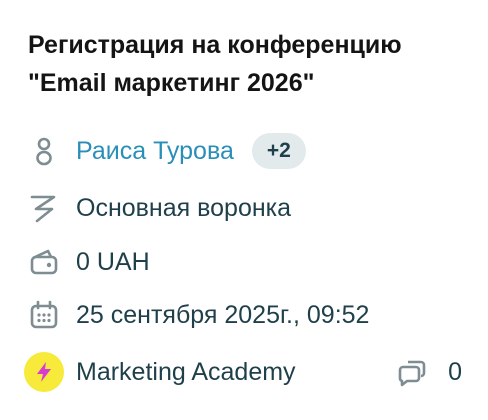 The image size is (488, 420). What do you see at coordinates (412, 372) in the screenshot?
I see `chat-bubbles-icon` at bounding box center [412, 372].